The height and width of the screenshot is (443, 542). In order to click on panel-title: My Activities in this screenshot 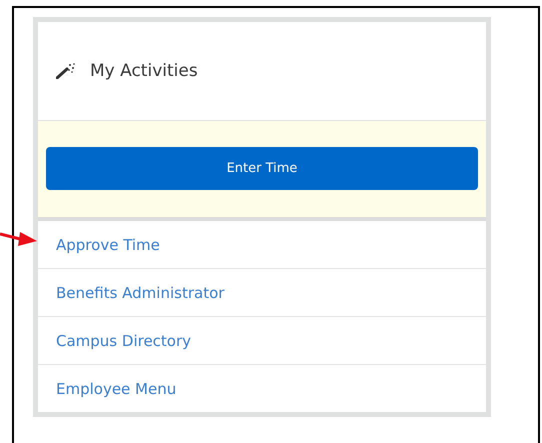, I will do `click(144, 71)`.